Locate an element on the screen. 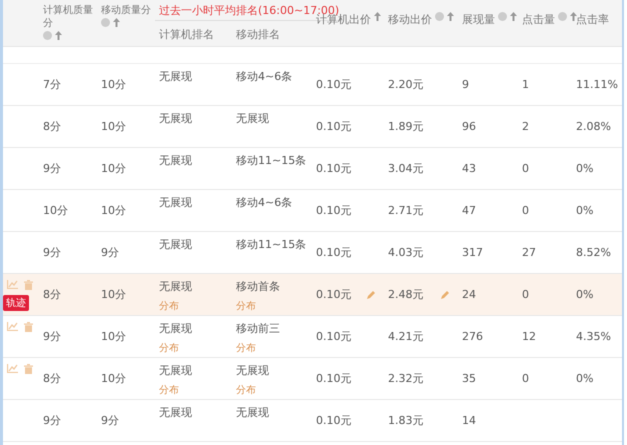 This screenshot has height=445, width=627. table-cell: 8.52% is located at coordinates (593, 252).